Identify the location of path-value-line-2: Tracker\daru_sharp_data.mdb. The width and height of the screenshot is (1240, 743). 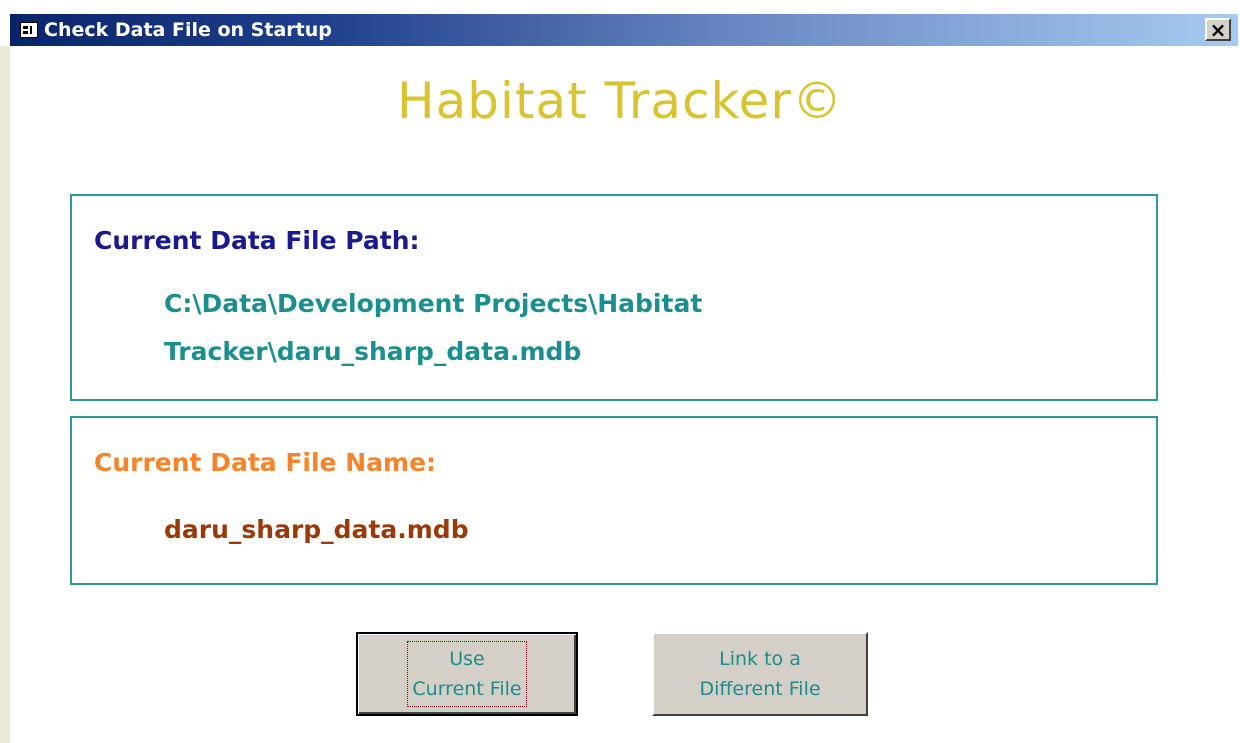
(373, 351).